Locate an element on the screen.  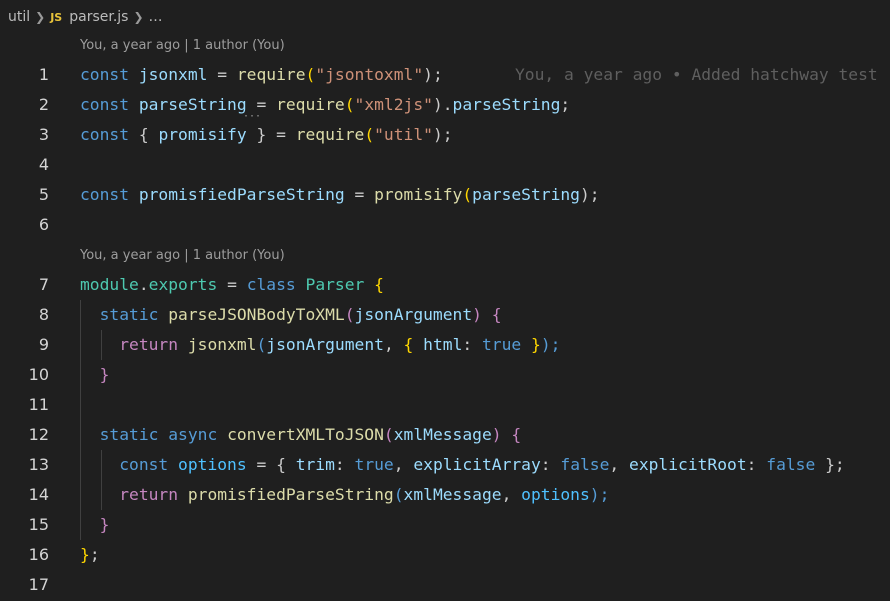
line-number: 7 is located at coordinates (43, 284).